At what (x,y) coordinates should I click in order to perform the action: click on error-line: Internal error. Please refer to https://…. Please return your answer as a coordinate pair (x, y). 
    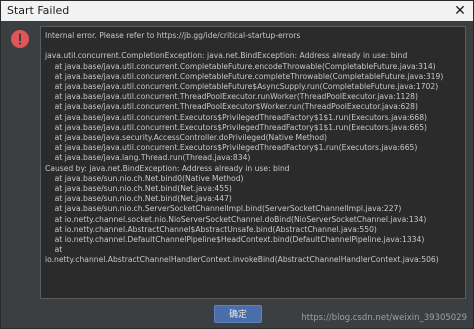
    Looking at the image, I should click on (173, 35).